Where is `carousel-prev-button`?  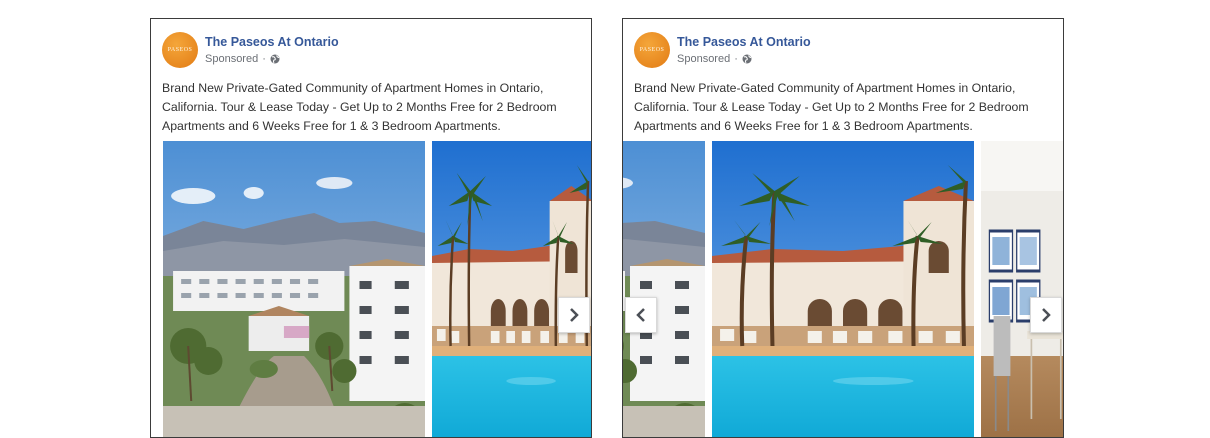
carousel-prev-button is located at coordinates (641, 315).